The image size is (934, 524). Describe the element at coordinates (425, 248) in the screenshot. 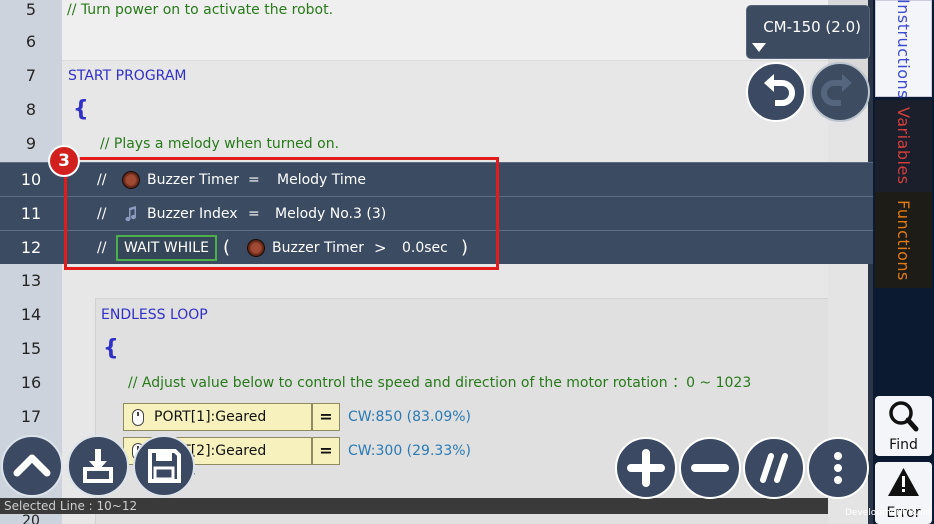

I see `value-time: 0.0sec` at that location.